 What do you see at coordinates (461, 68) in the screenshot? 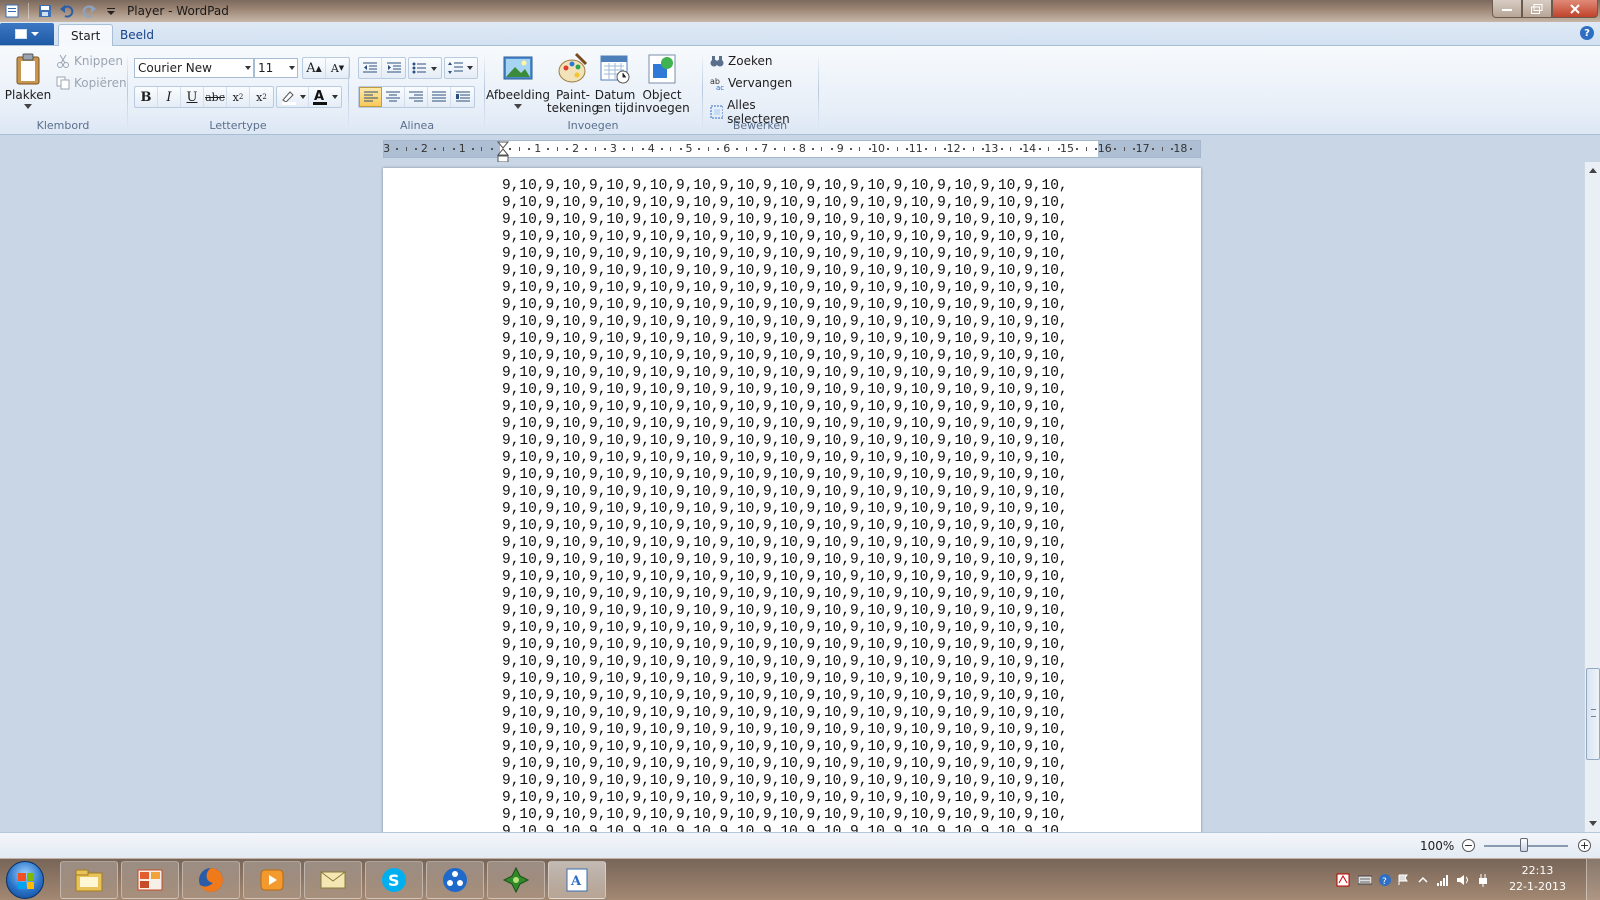
I see `line-spacing-button` at bounding box center [461, 68].